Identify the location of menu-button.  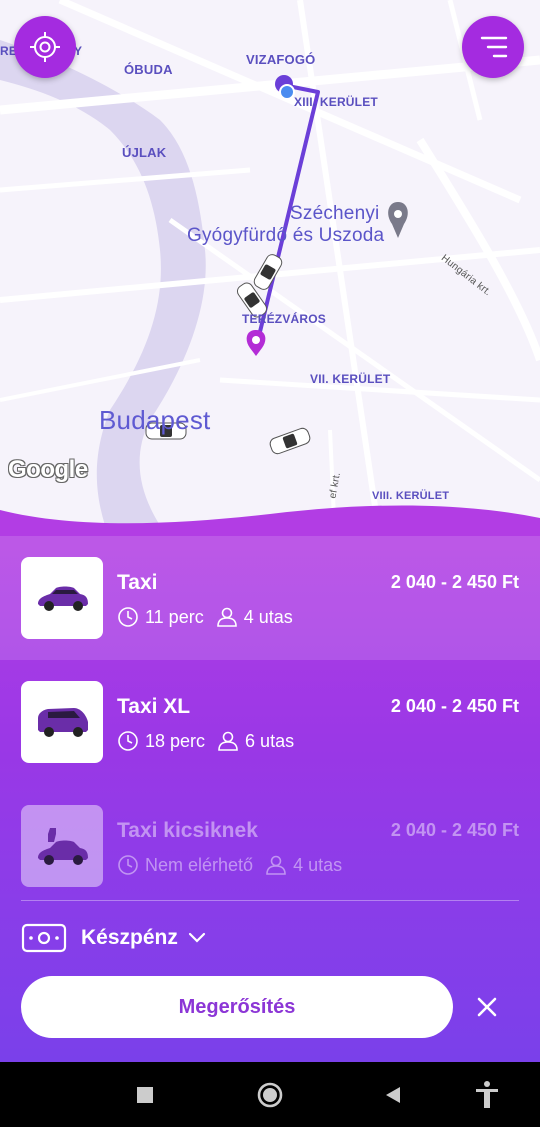
(493, 47).